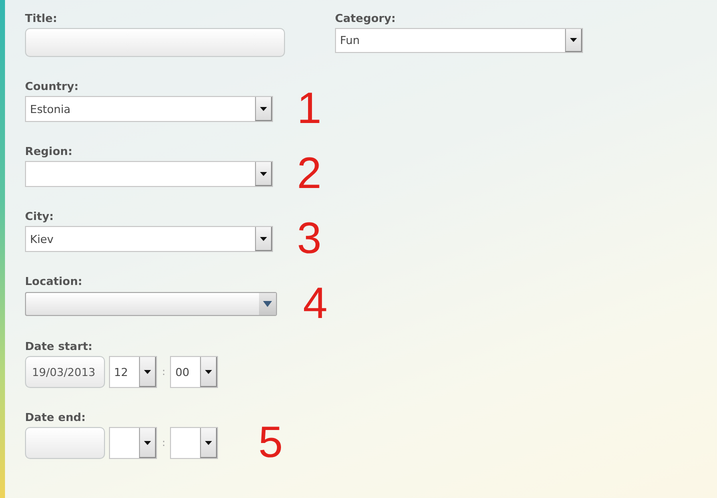 Image resolution: width=717 pixels, height=498 pixels. Describe the element at coordinates (49, 151) in the screenshot. I see `field-label: Region:` at that location.